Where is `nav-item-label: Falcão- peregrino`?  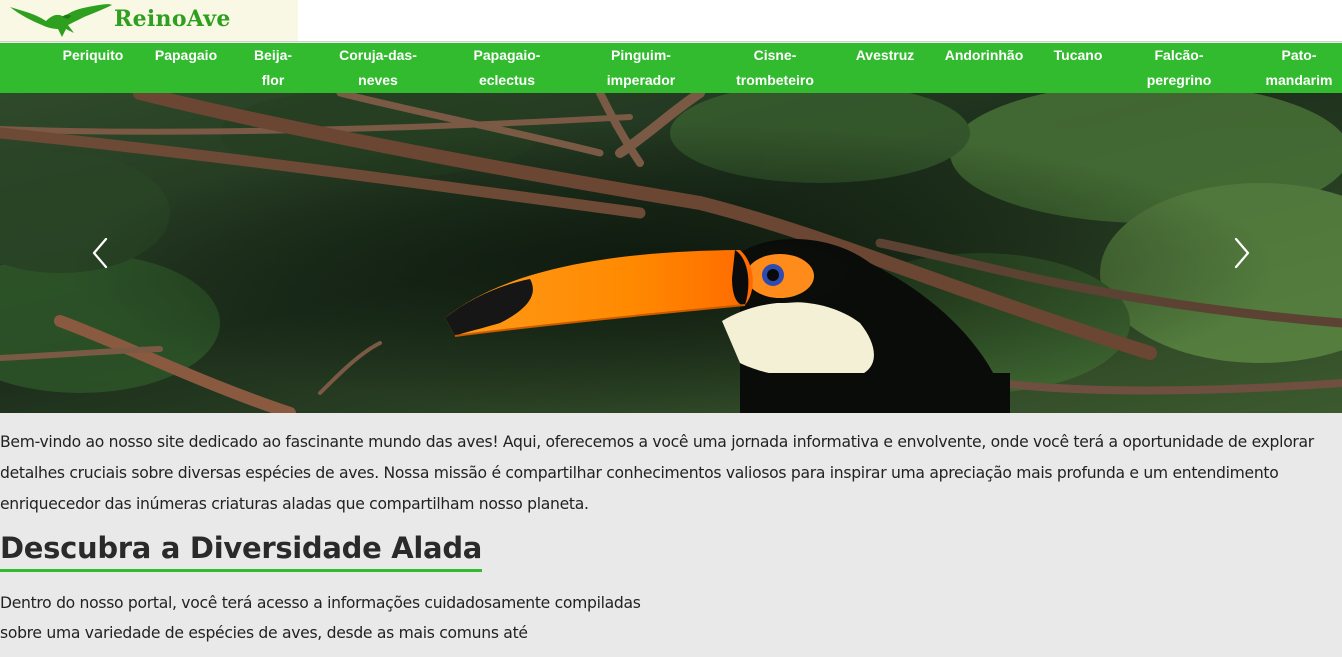
nav-item-label: Falcão- peregrino is located at coordinates (1179, 67).